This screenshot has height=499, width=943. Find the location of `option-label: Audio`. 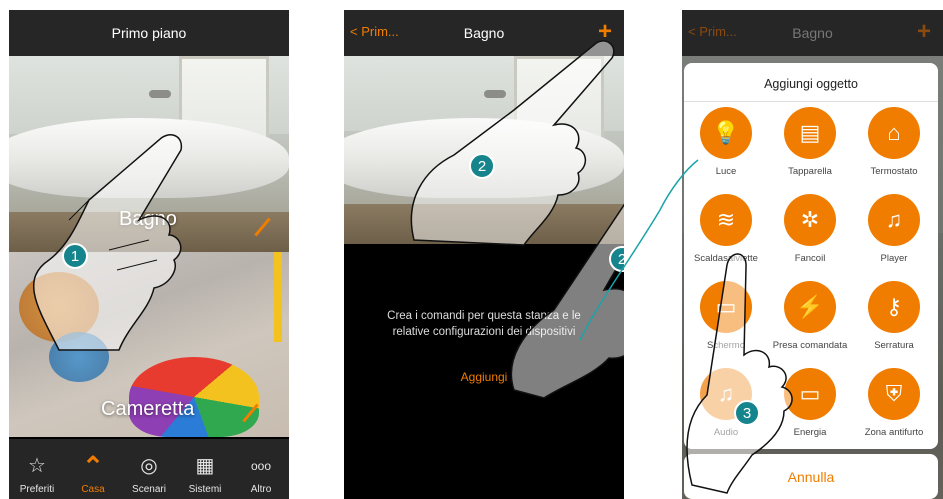

option-label: Audio is located at coordinates (726, 432).